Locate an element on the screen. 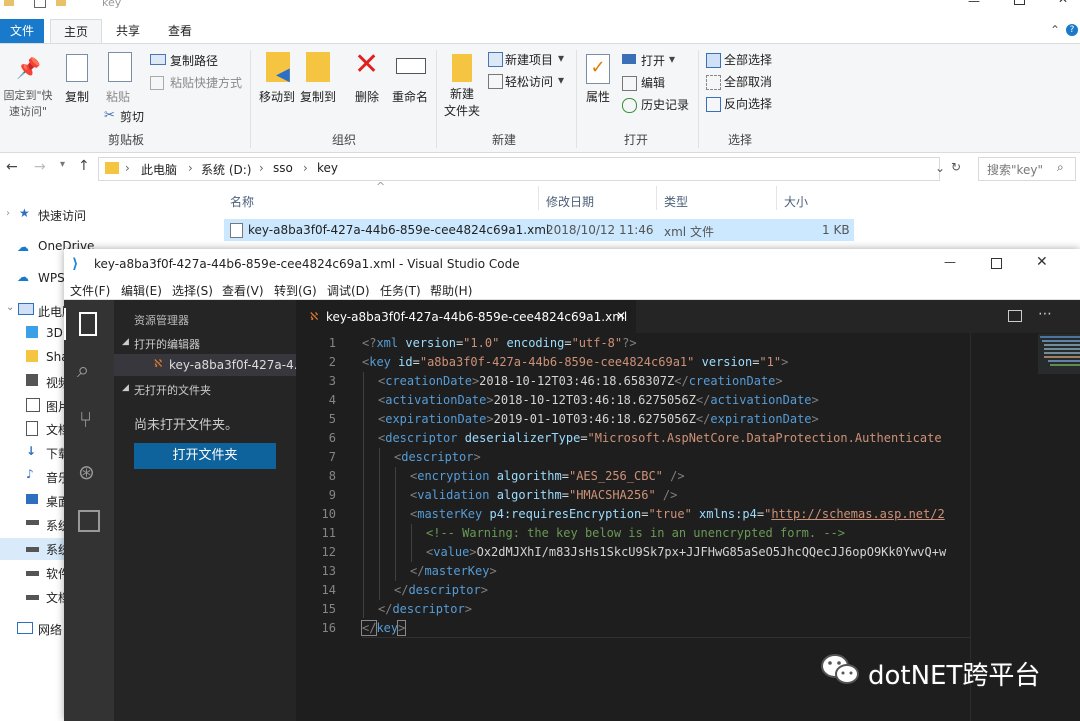 This screenshot has height=721, width=1080. edit-button: 编辑 is located at coordinates (653, 82).